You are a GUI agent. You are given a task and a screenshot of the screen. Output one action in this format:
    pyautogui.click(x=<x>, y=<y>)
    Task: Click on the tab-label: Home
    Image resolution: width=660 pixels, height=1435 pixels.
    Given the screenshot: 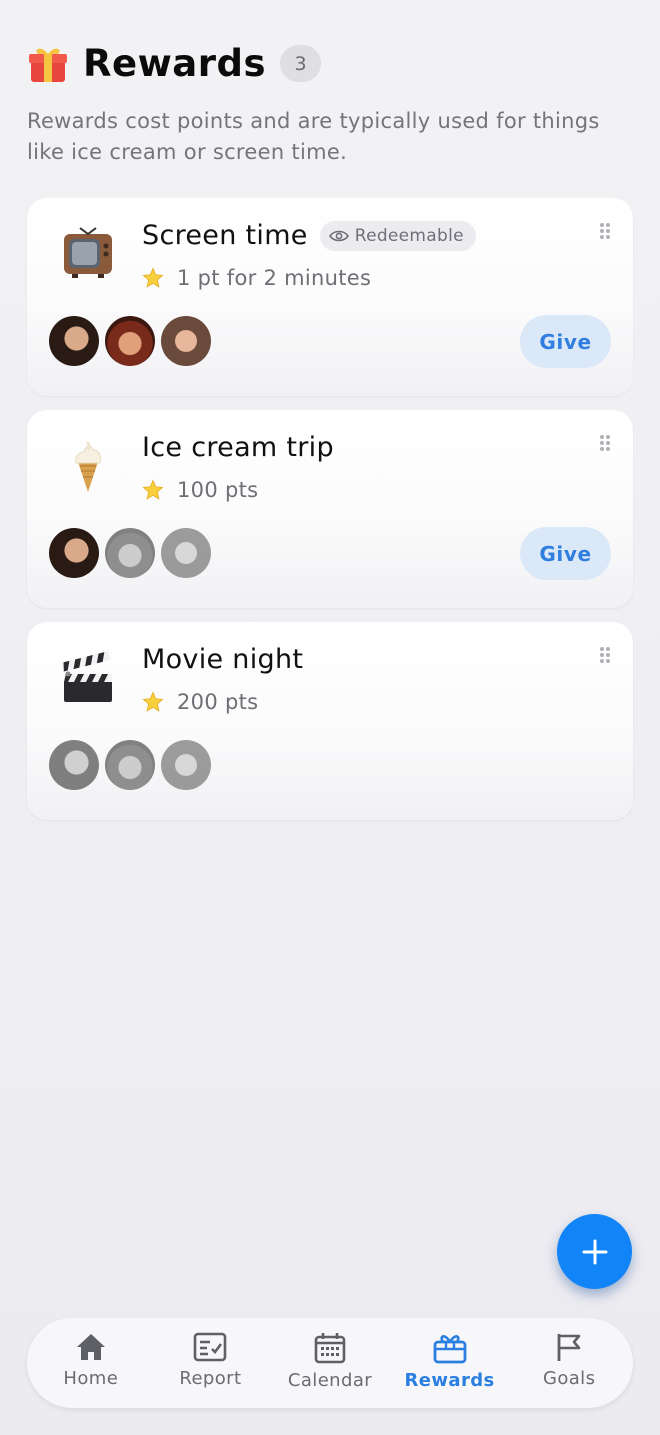 What is the action you would take?
    pyautogui.click(x=91, y=1378)
    